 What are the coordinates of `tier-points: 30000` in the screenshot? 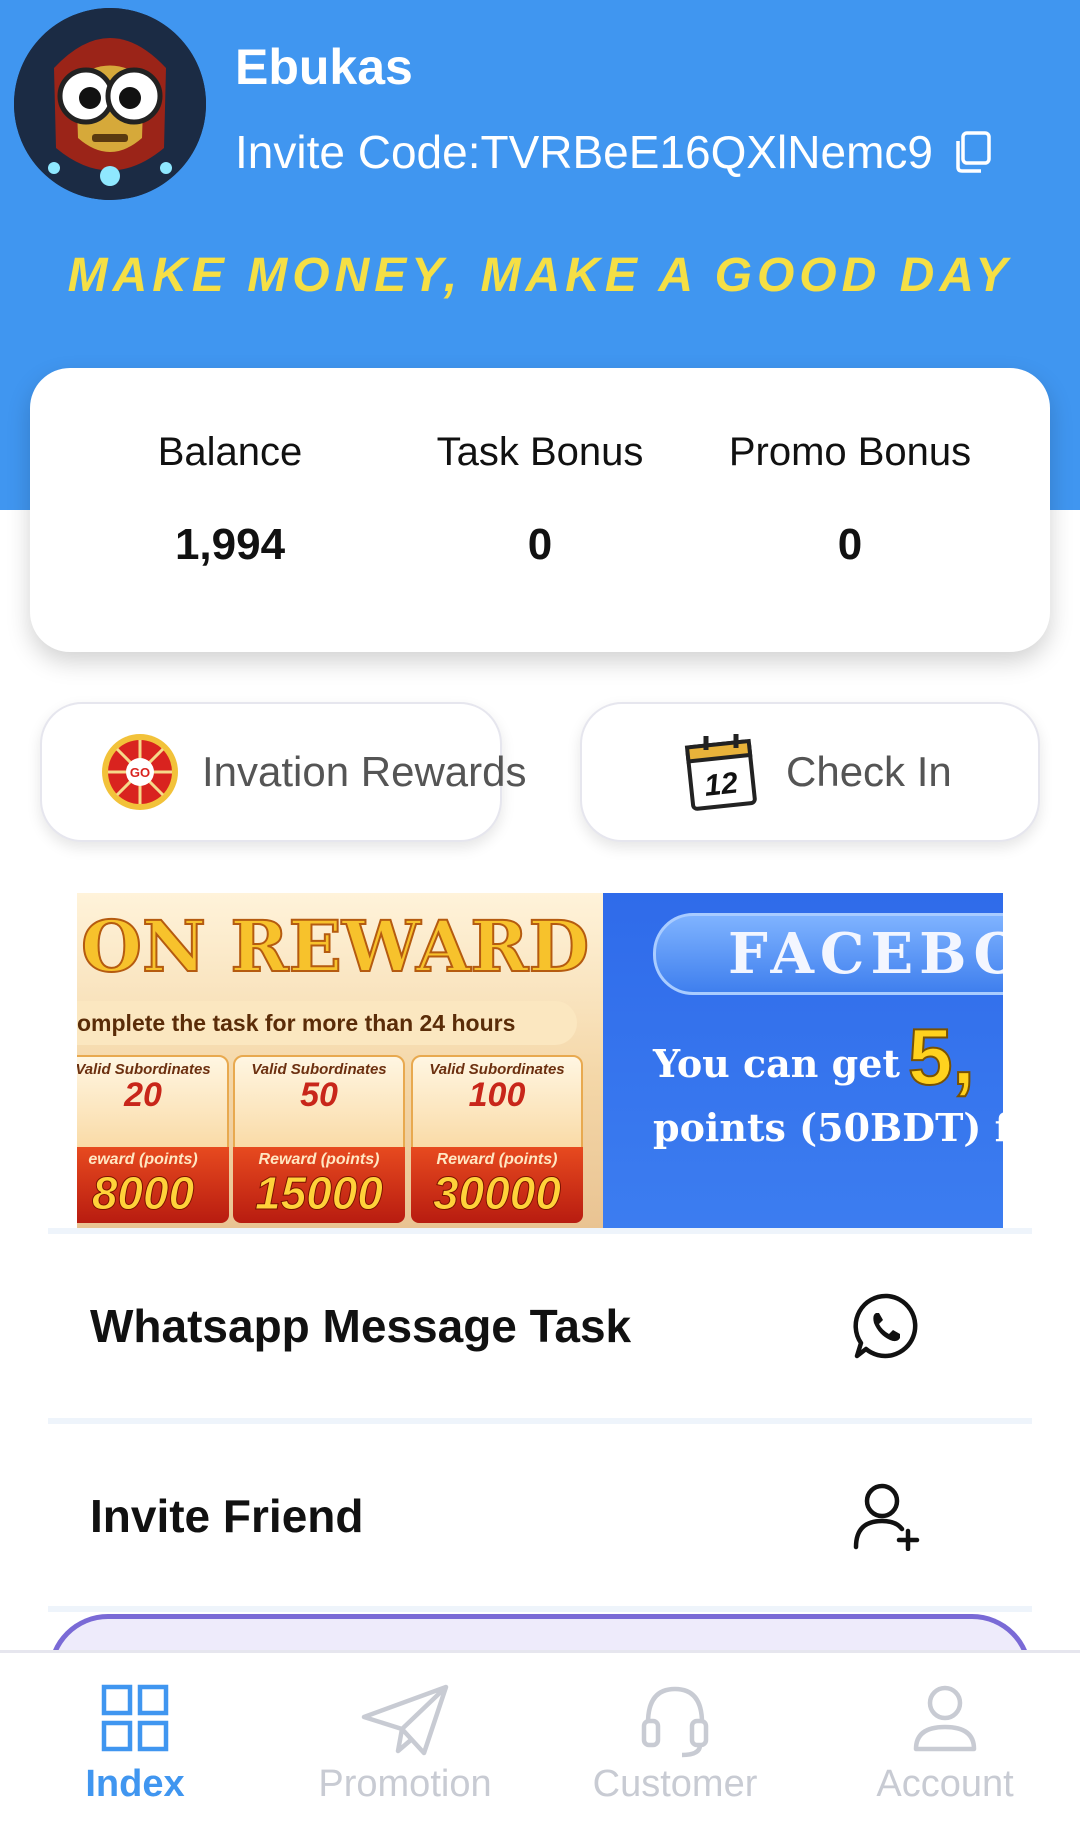 It's located at (497, 1193).